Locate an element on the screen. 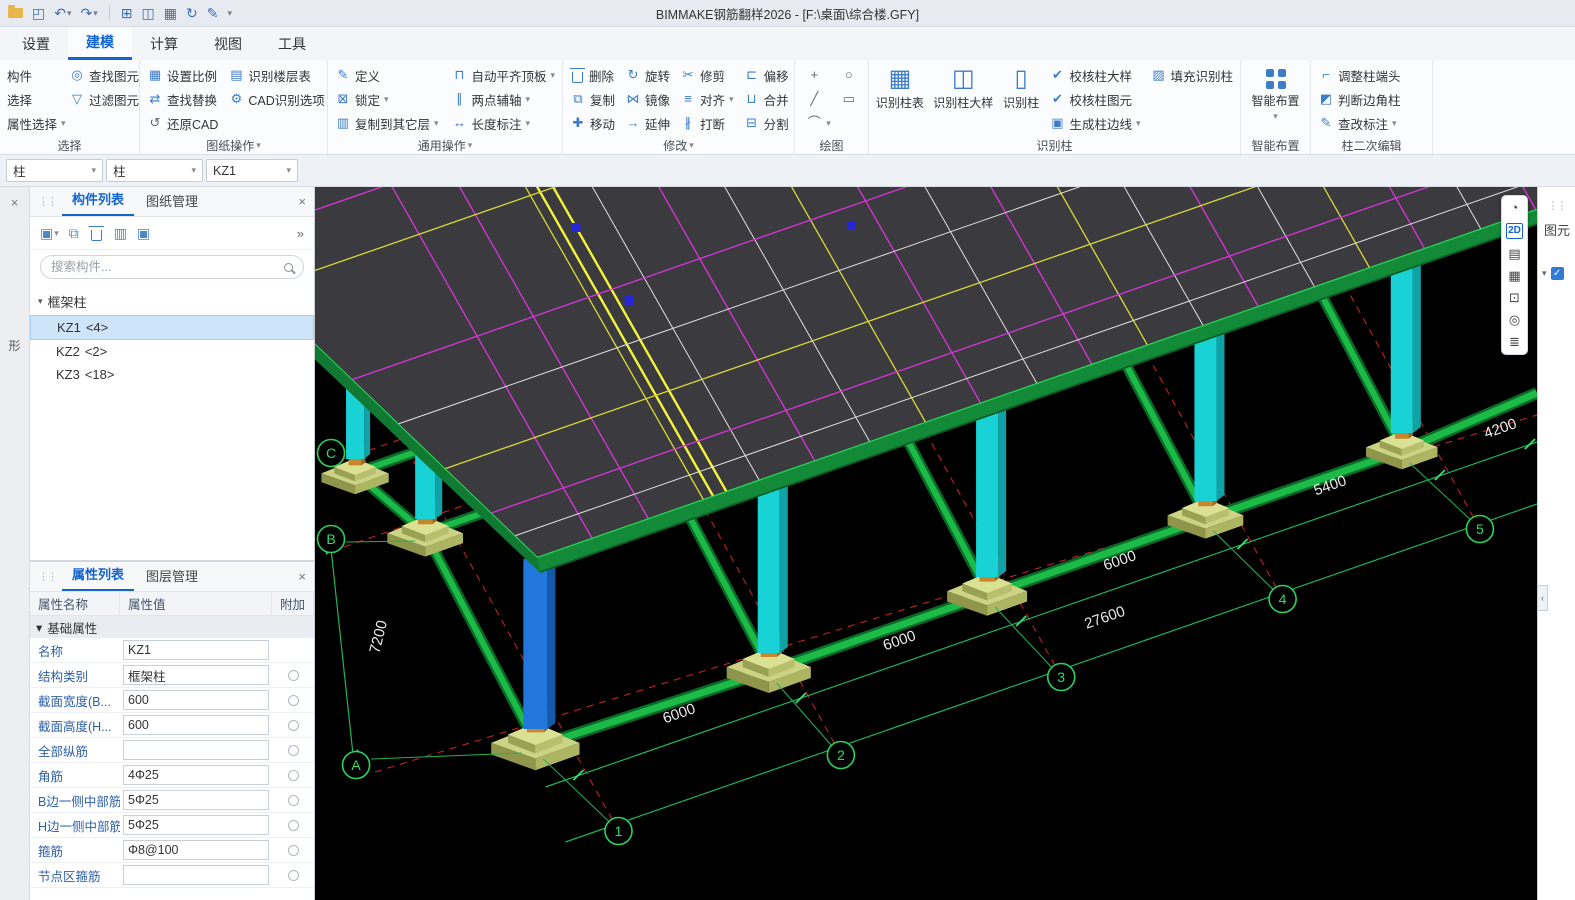 The image size is (1575, 900). align-button: ≡ 对齐 ▾ is located at coordinates (707, 99).